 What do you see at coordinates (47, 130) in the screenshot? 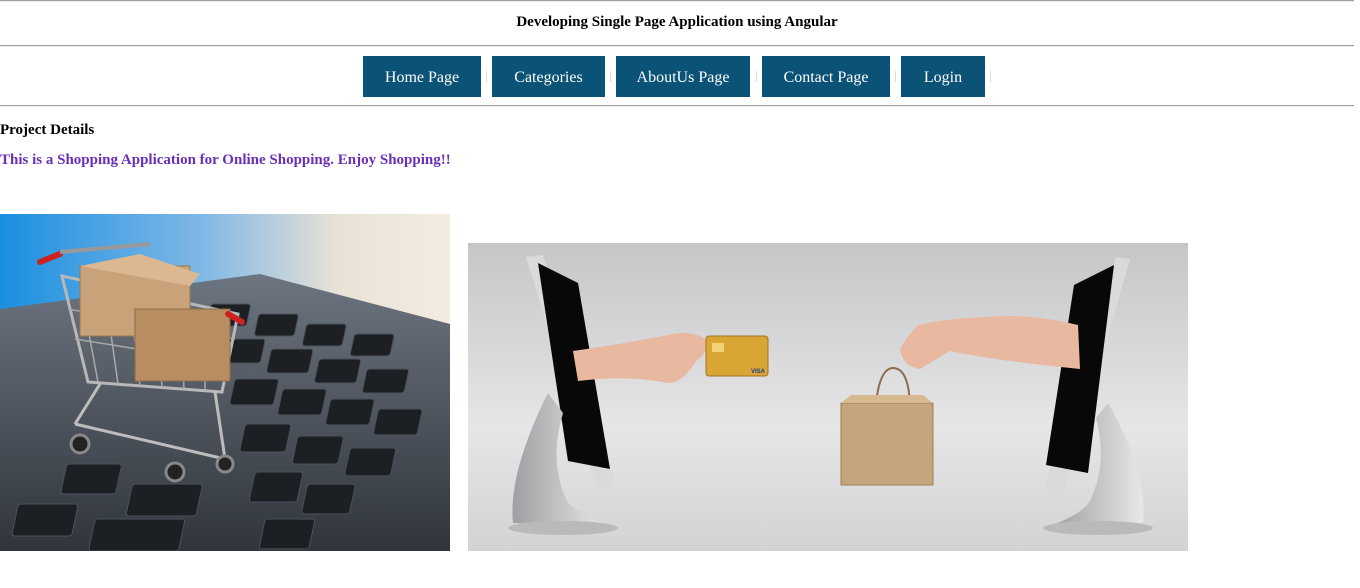
I see `section-title: Project Details` at bounding box center [47, 130].